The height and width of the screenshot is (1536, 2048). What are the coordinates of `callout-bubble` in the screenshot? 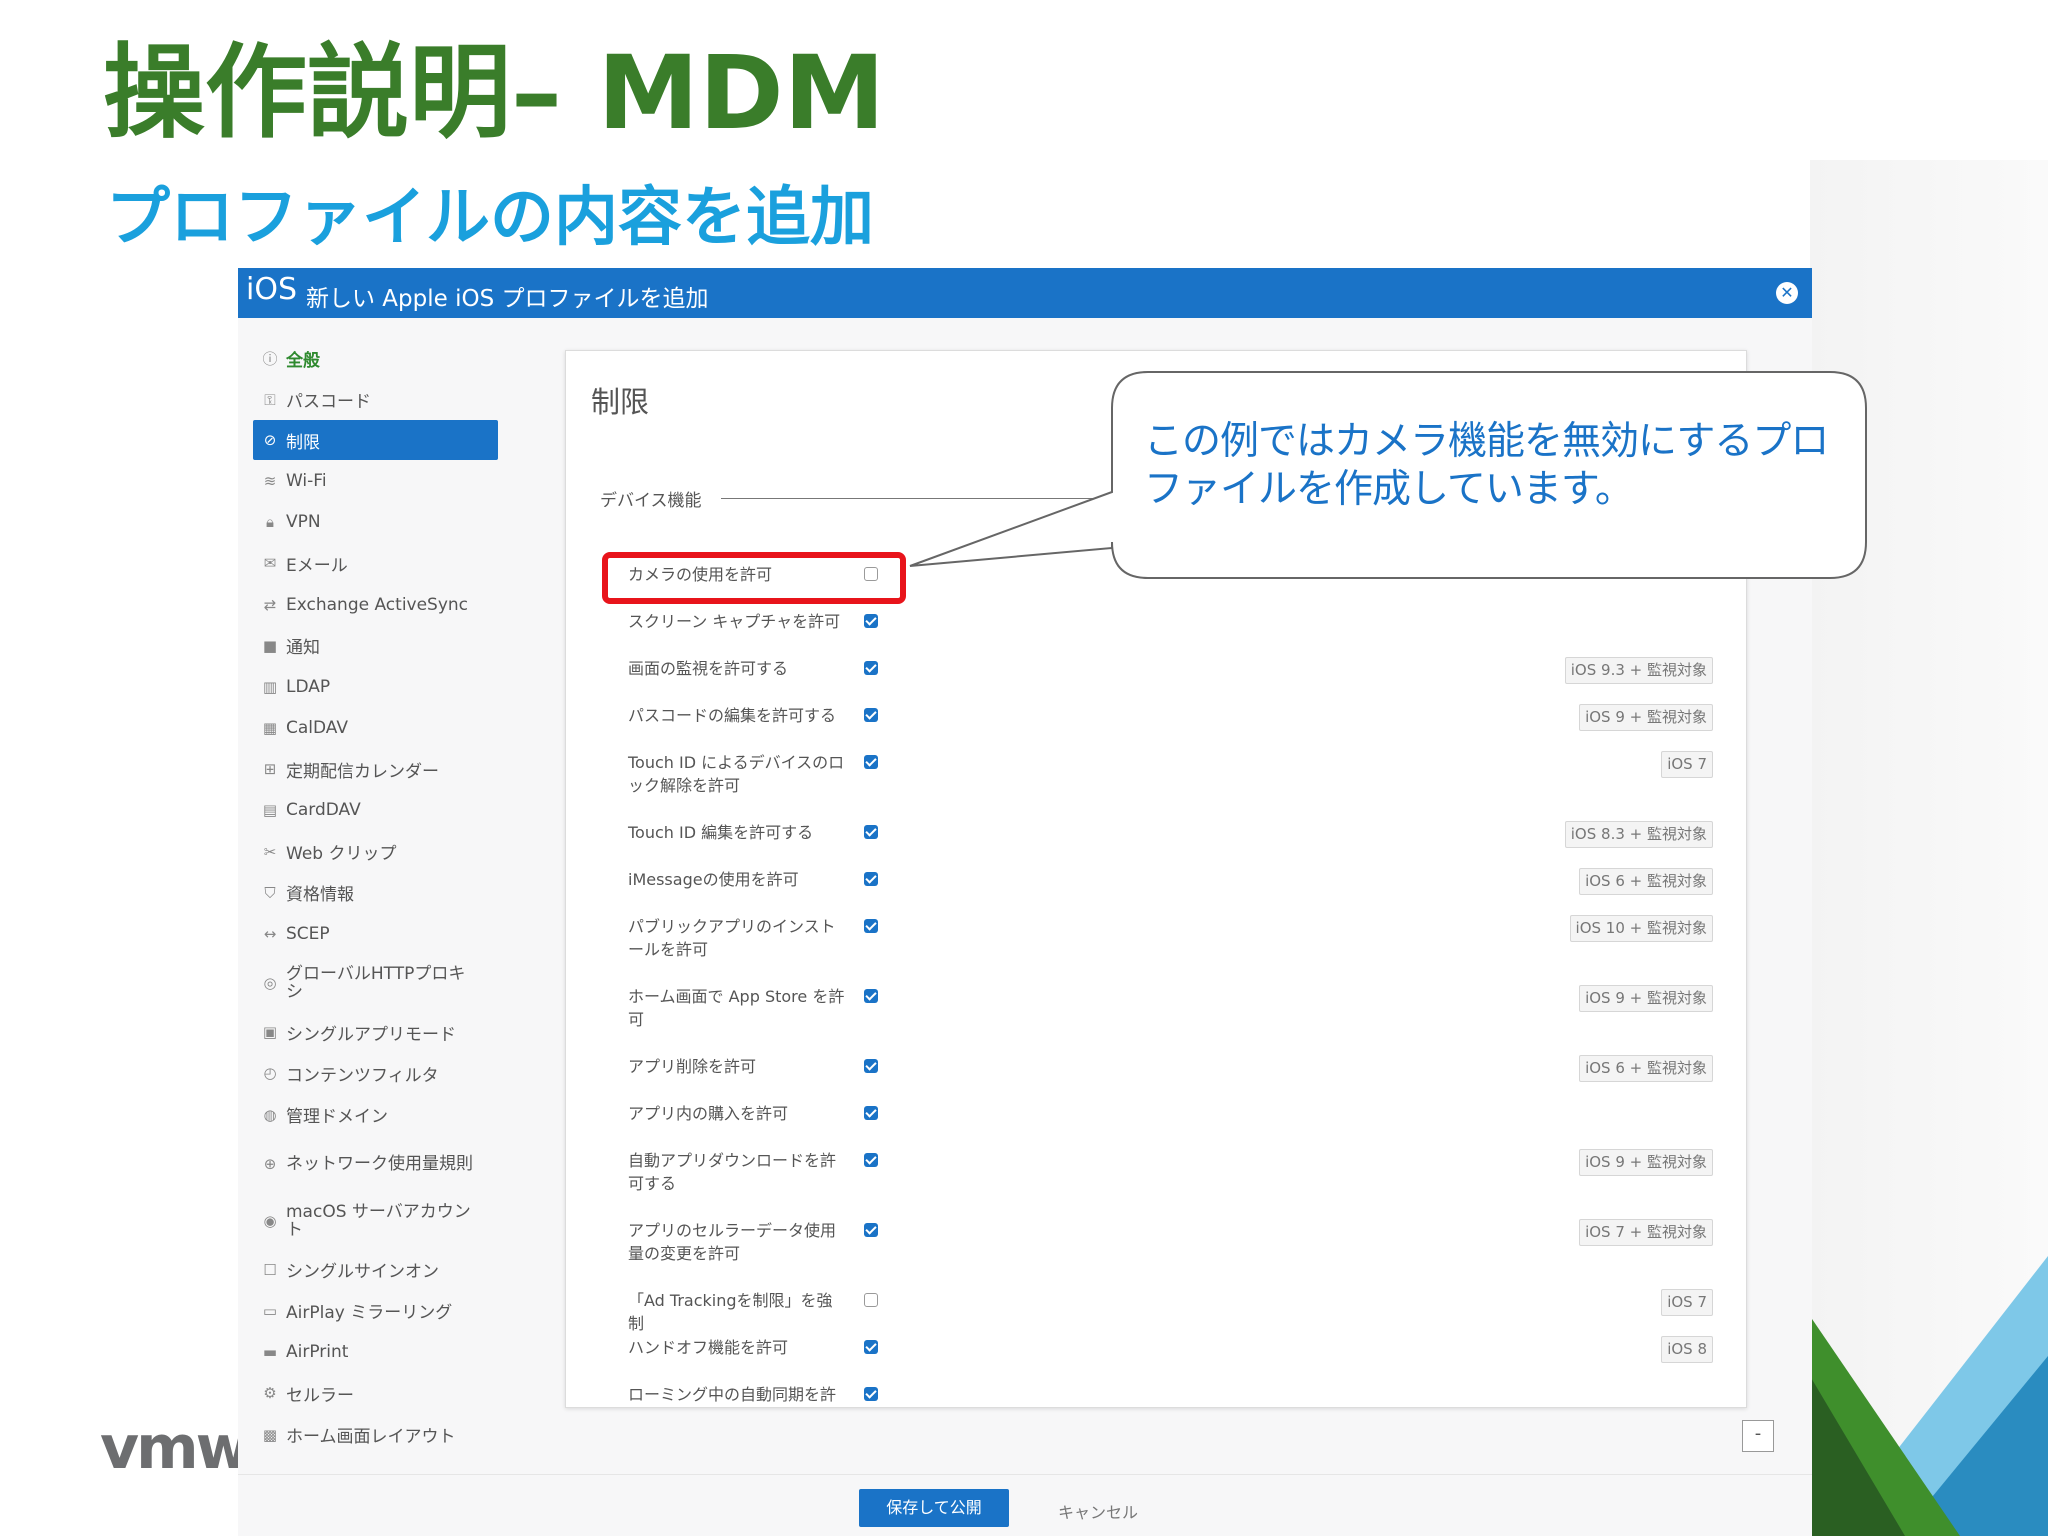 It's located at (1388, 475).